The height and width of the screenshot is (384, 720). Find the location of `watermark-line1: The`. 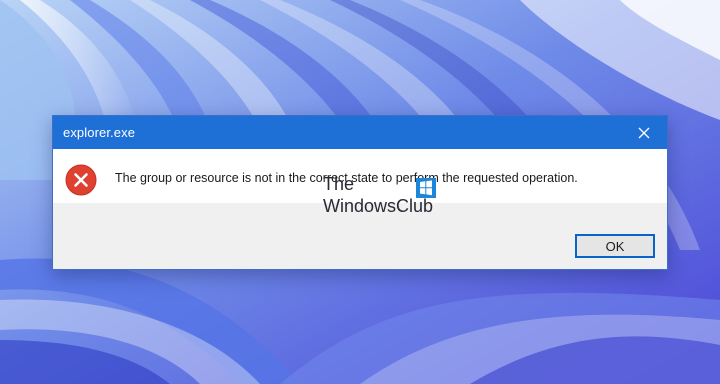

watermark-line1: The is located at coordinates (339, 184).